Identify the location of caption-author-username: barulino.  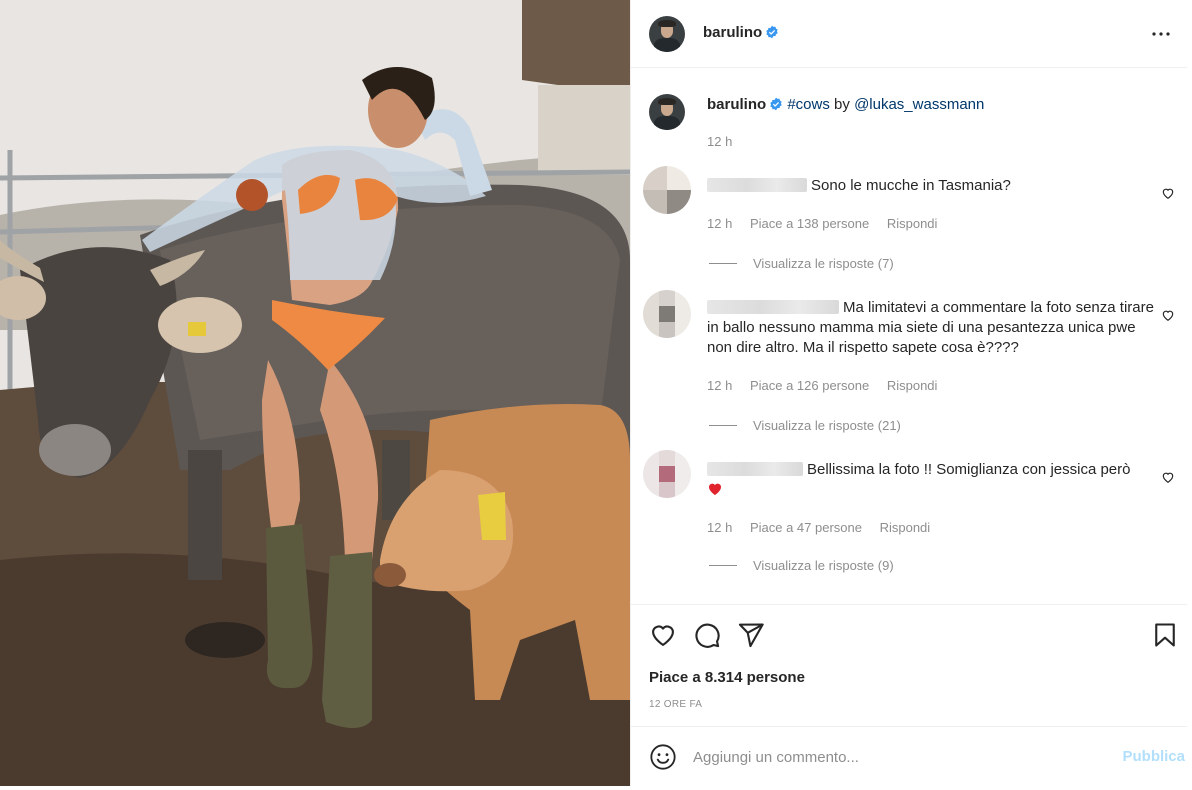
(736, 104).